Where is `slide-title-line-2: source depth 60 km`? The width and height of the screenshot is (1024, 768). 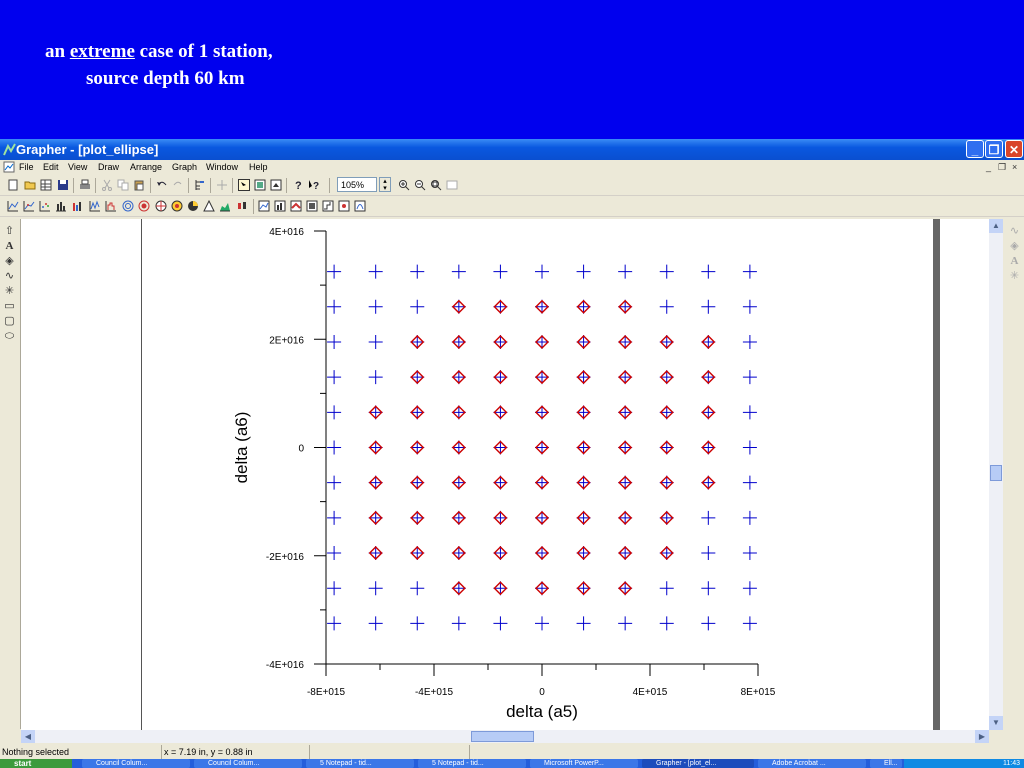
slide-title-line-2: source depth 60 km is located at coordinates (165, 78).